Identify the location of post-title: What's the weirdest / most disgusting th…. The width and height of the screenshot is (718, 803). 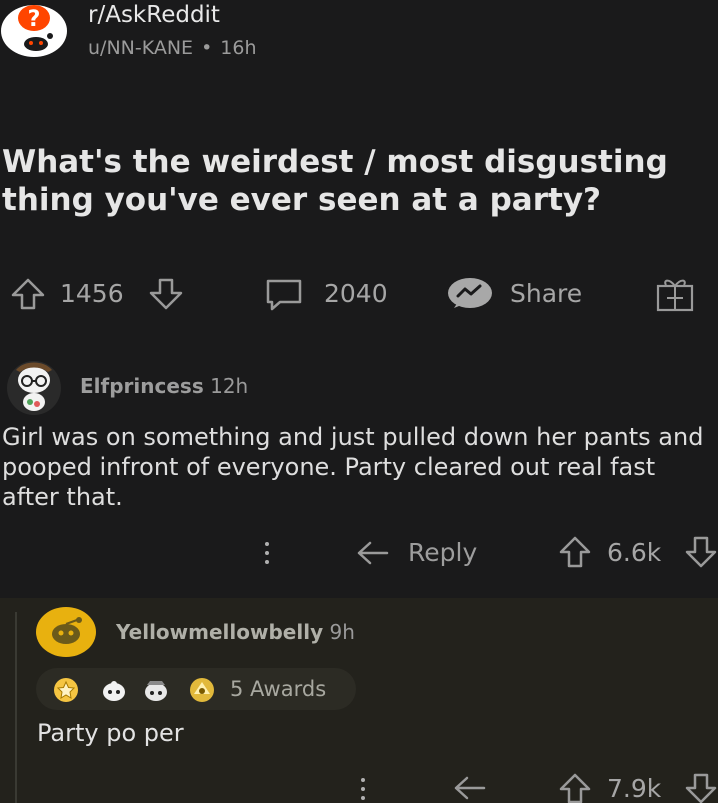
(335, 181).